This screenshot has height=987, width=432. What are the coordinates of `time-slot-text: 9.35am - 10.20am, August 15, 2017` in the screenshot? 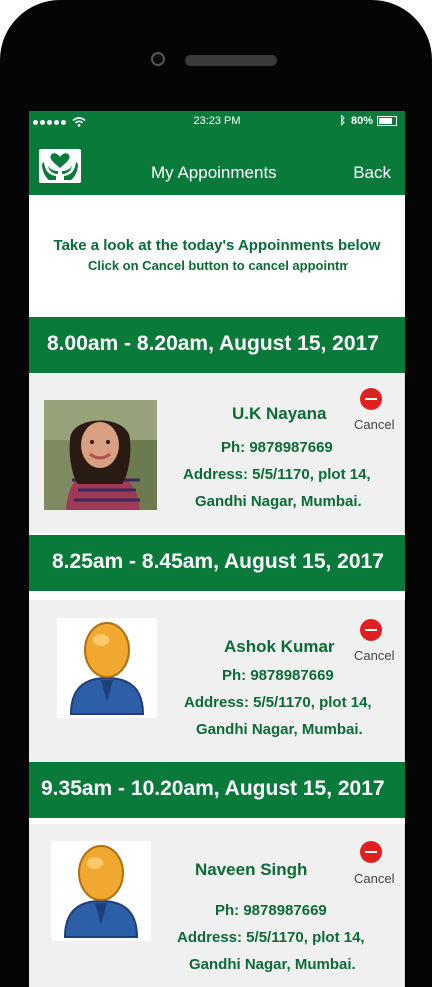 It's located at (213, 788).